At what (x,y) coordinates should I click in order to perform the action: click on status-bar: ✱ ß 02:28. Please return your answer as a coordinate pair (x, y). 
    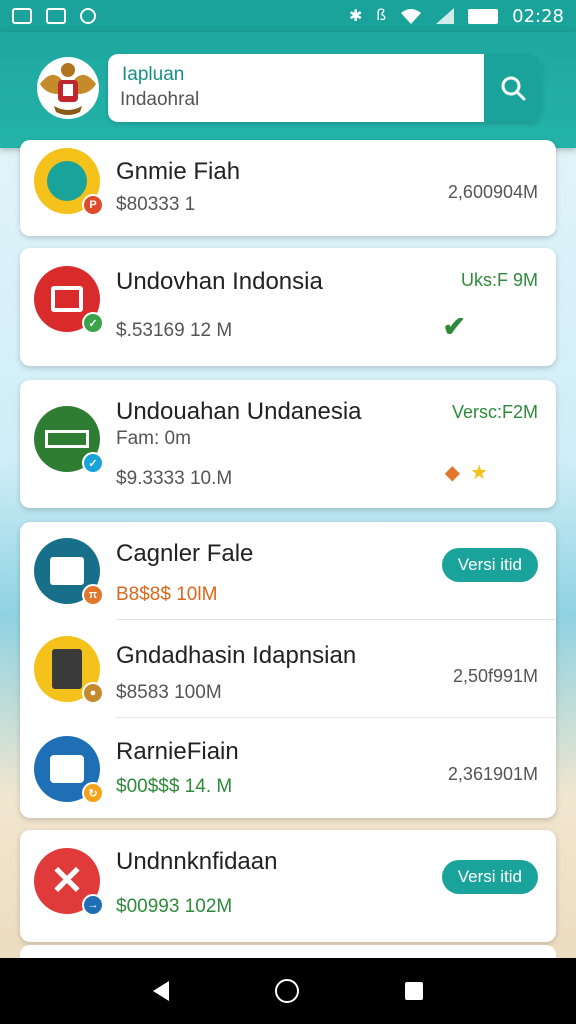
    Looking at the image, I should click on (288, 16).